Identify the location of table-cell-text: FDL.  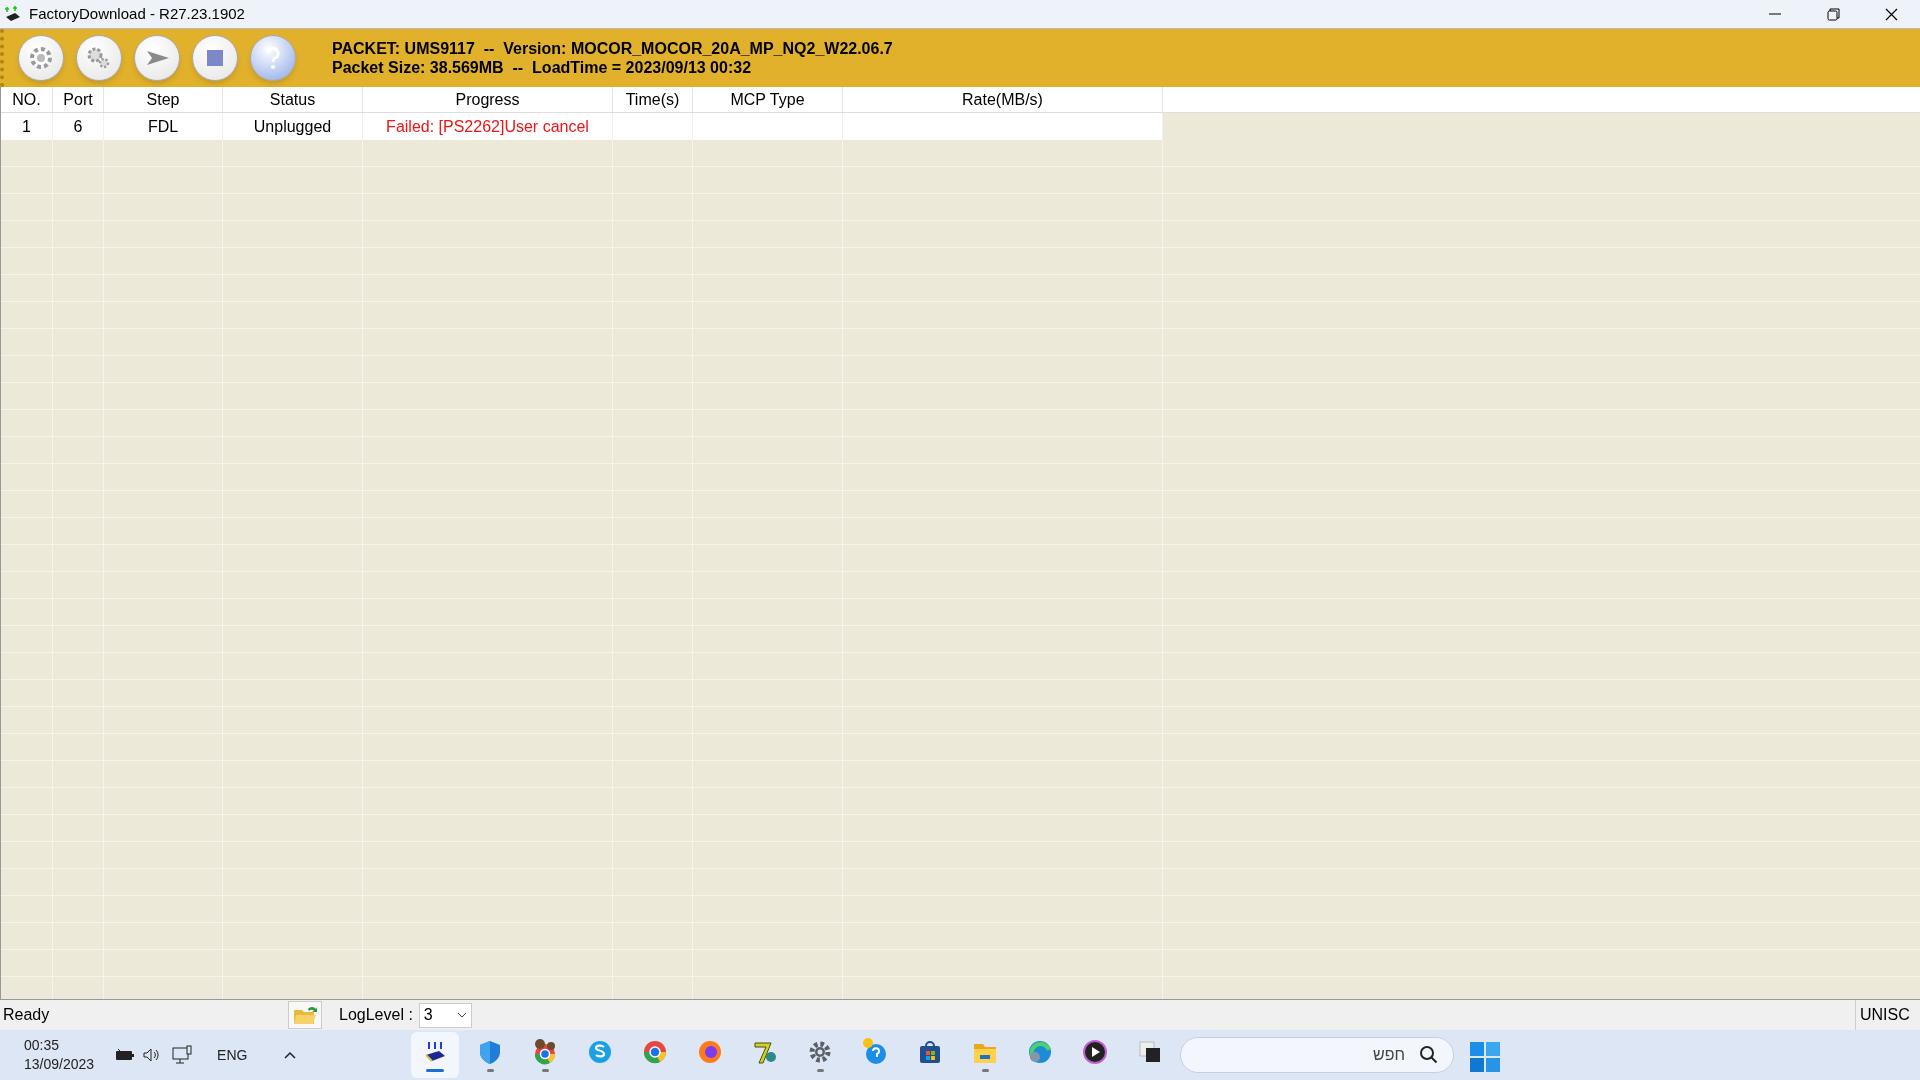
(163, 126).